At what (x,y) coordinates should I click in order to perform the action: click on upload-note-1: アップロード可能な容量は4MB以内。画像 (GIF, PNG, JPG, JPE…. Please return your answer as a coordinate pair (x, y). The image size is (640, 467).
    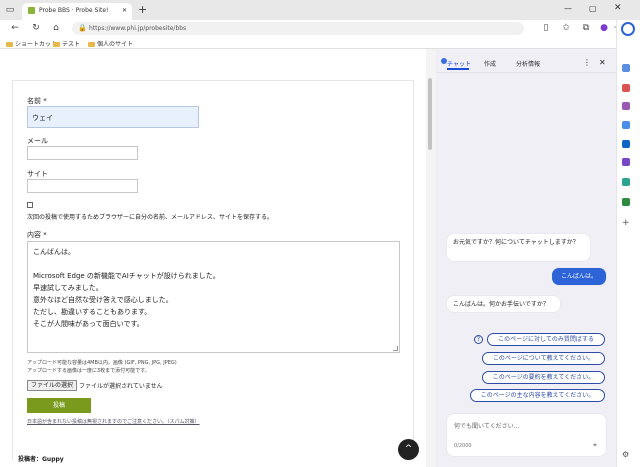
    Looking at the image, I should click on (102, 363).